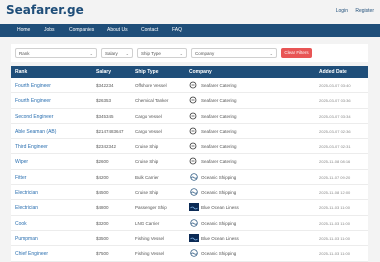  Describe the element at coordinates (102, 193) in the screenshot. I see `row-salary: $4500` at that location.